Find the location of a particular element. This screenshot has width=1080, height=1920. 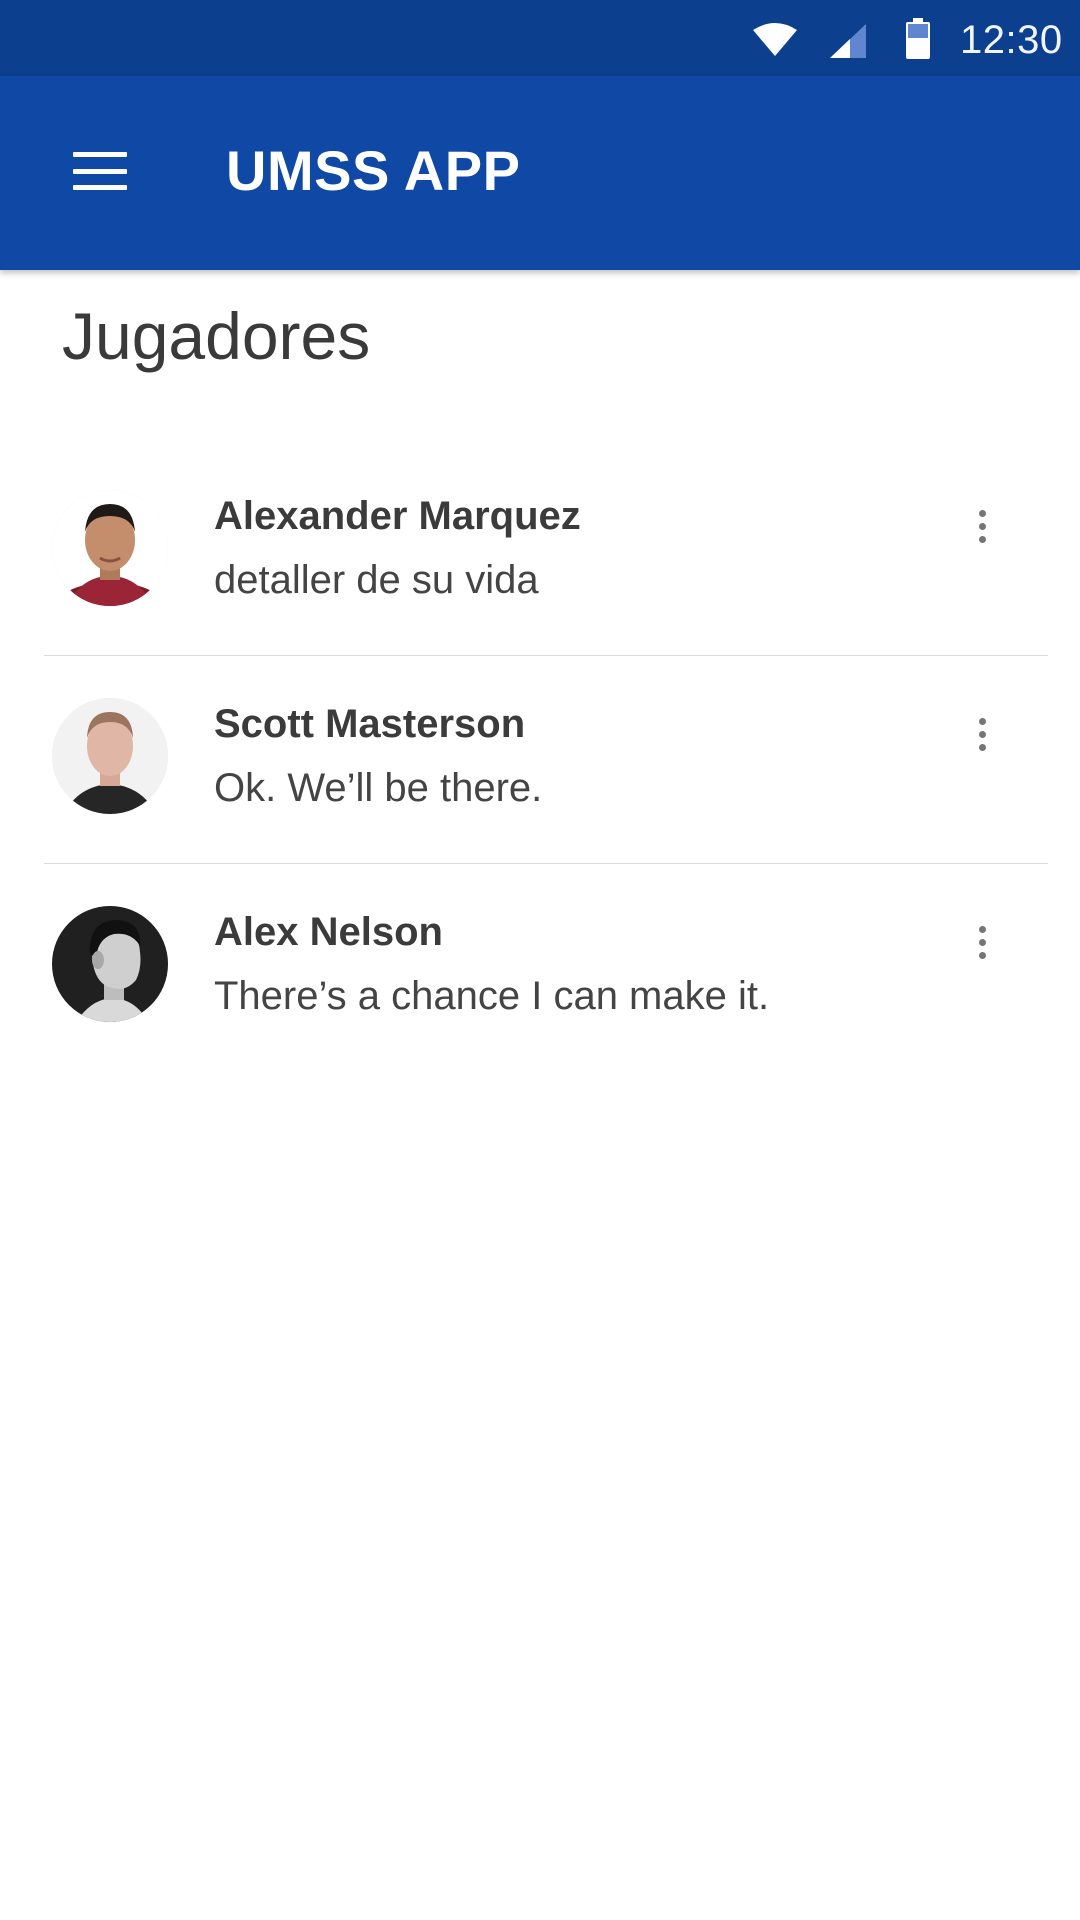

player-message: There’s a chance I can make it. is located at coordinates (492, 996).